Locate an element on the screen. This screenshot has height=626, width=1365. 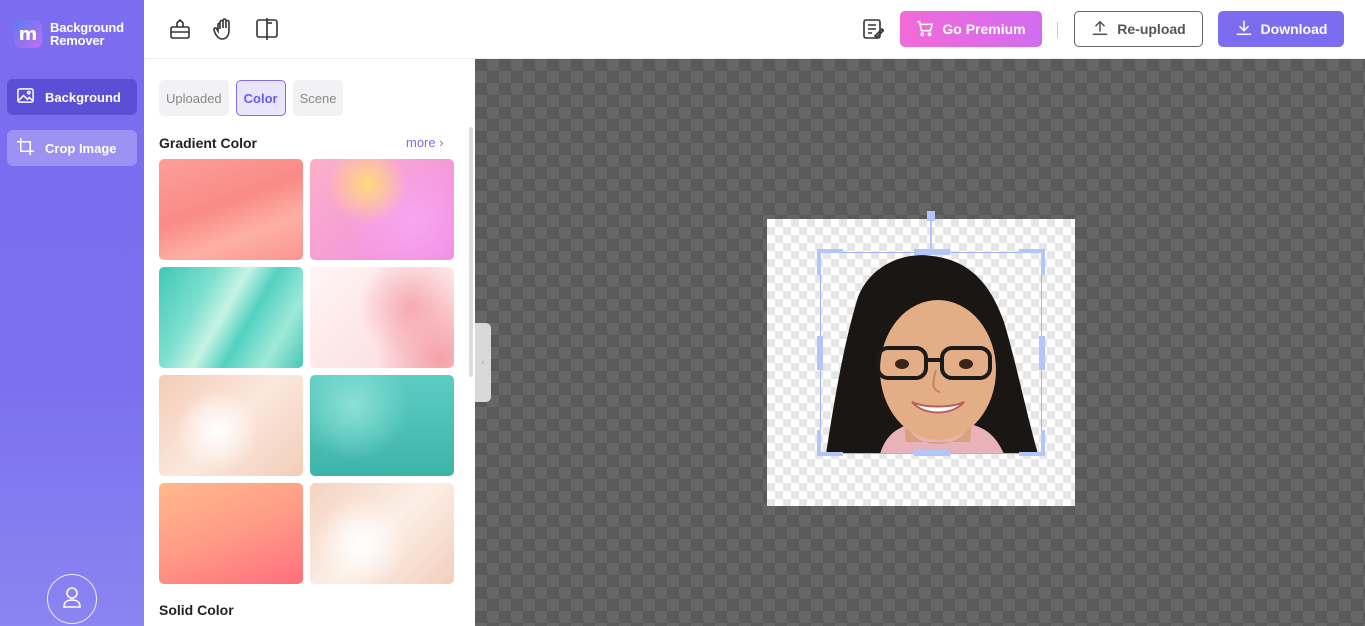
app-name-line2: Remover is located at coordinates (77, 40).